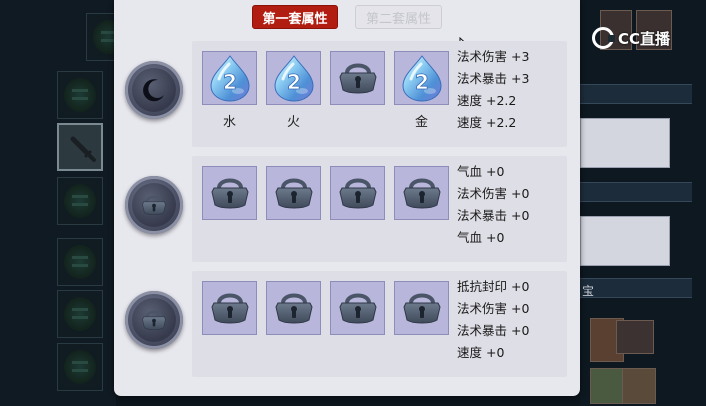 The width and height of the screenshot is (706, 406). What do you see at coordinates (398, 17) in the screenshot?
I see `tab-second-set: 第二套属性` at bounding box center [398, 17].